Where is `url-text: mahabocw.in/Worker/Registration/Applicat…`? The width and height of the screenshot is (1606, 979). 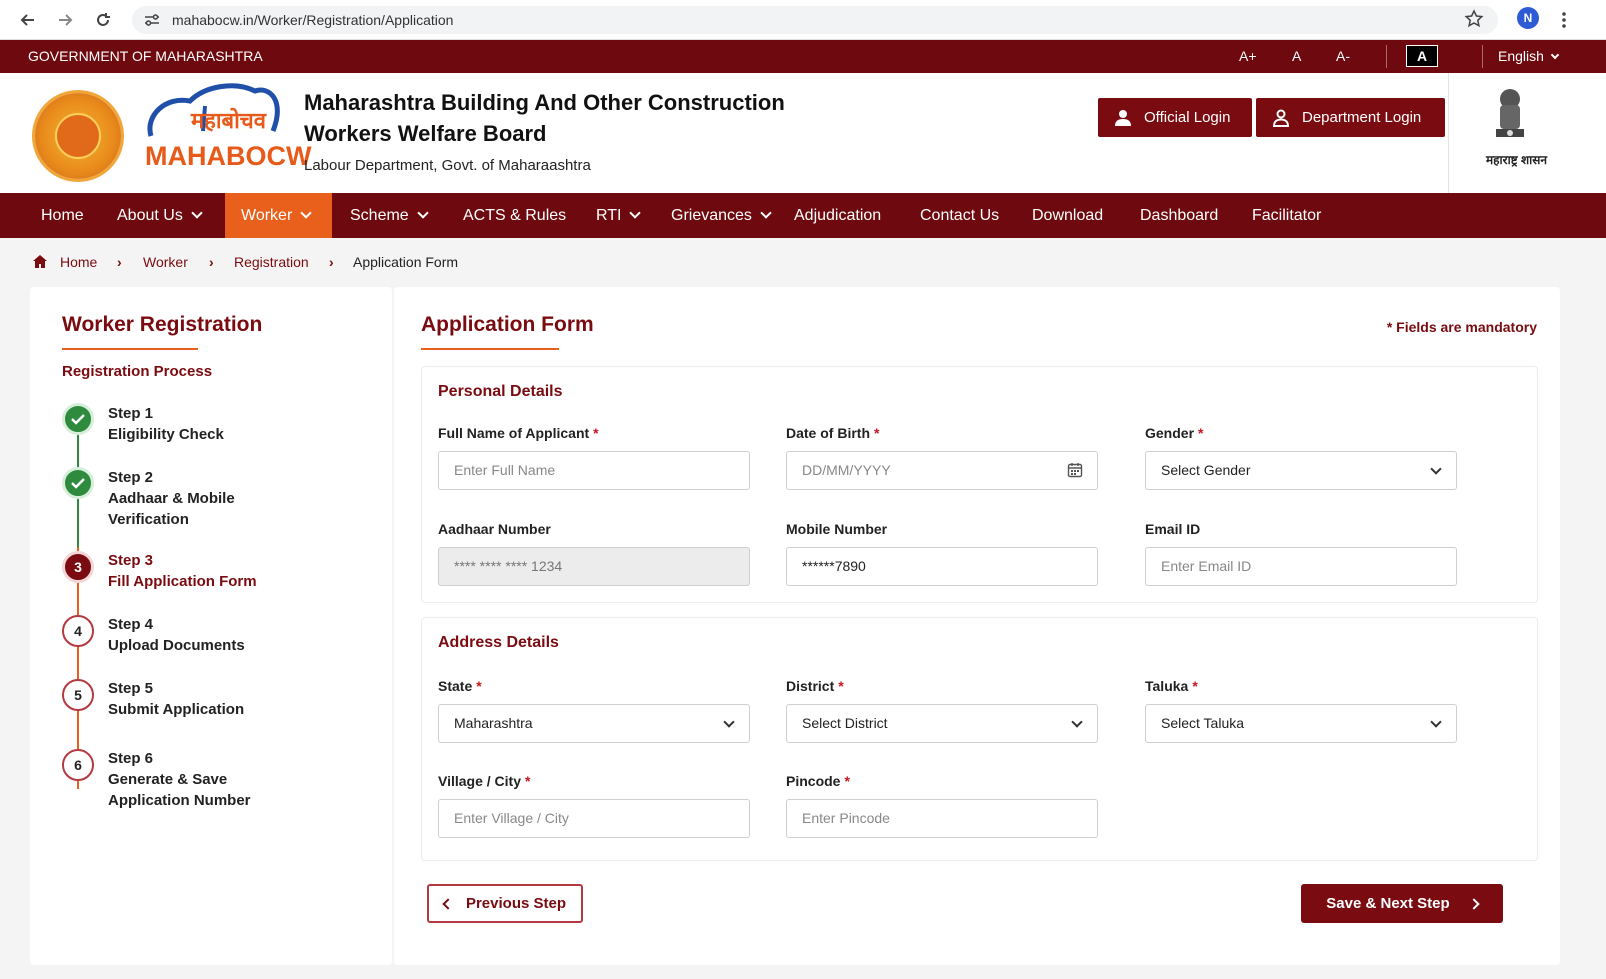 url-text: mahabocw.in/Worker/Registration/Applicat… is located at coordinates (313, 20).